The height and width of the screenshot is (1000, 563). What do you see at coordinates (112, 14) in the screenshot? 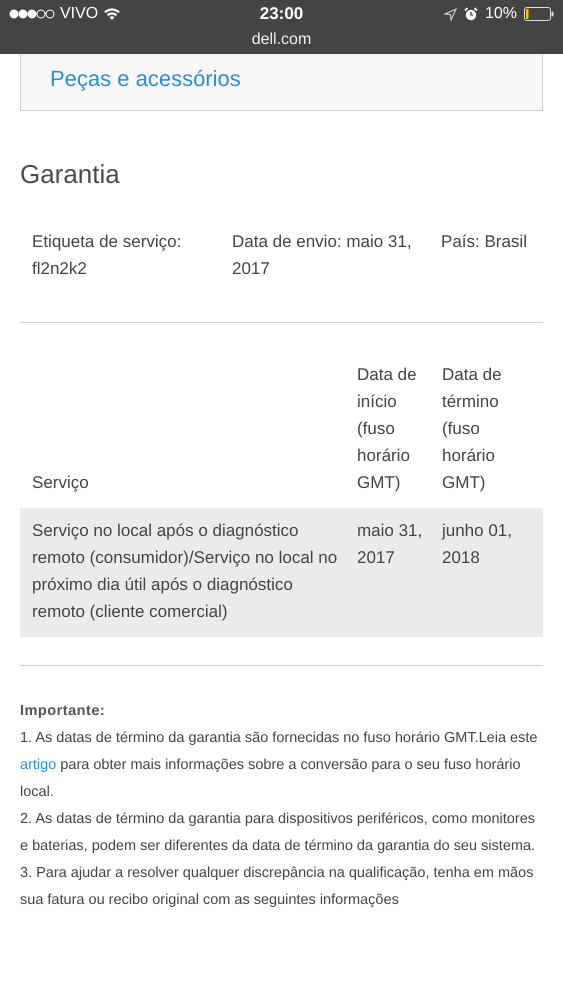
I see `wifi-icon` at bounding box center [112, 14].